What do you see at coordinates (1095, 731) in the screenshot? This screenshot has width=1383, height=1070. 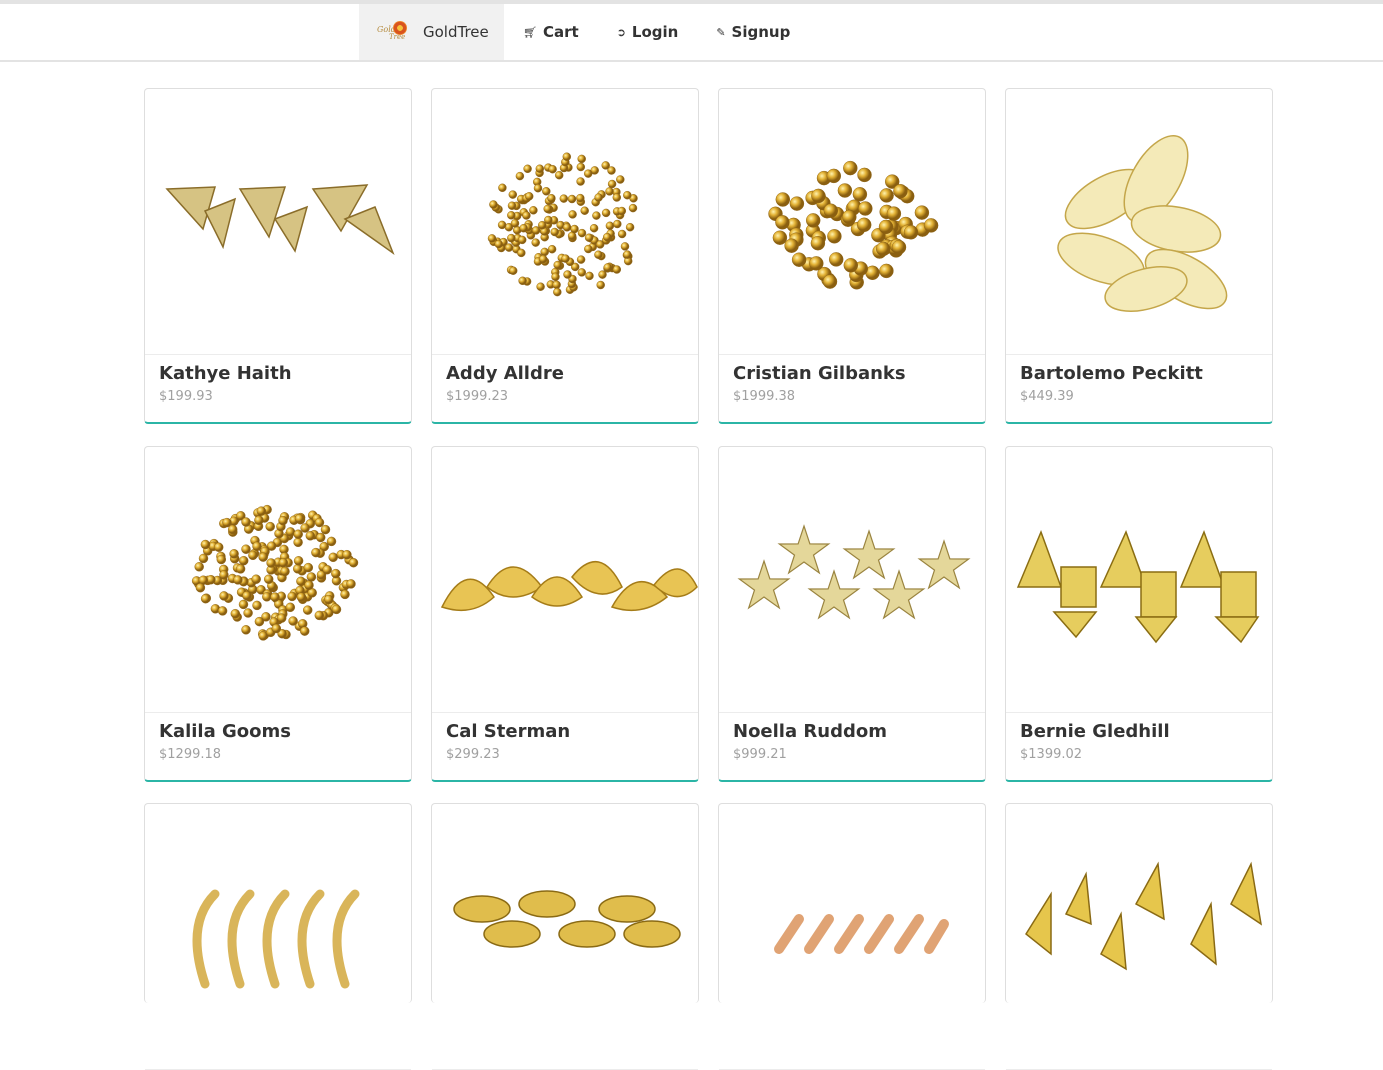 I see `product-name: Bernie Gledhill` at bounding box center [1095, 731].